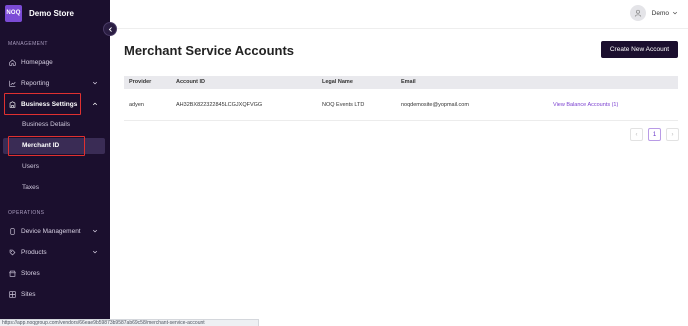  I want to click on sidebar-subitem-business-details: Business Details, so click(46, 124).